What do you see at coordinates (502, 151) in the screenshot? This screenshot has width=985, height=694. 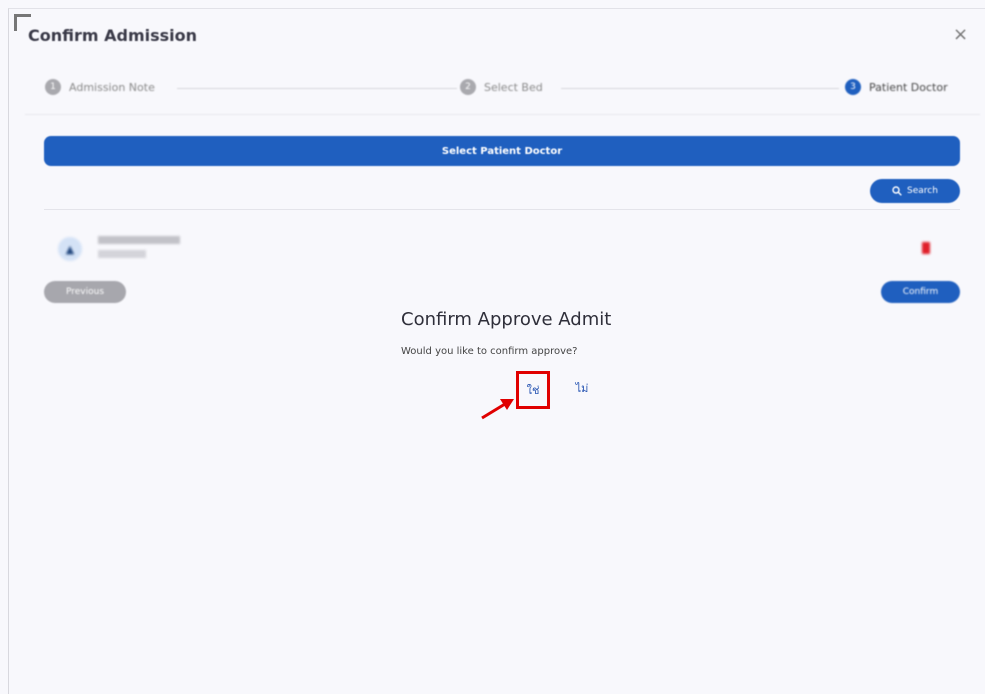 I see `select-patient-doctor-button: Select Patient Doctor` at bounding box center [502, 151].